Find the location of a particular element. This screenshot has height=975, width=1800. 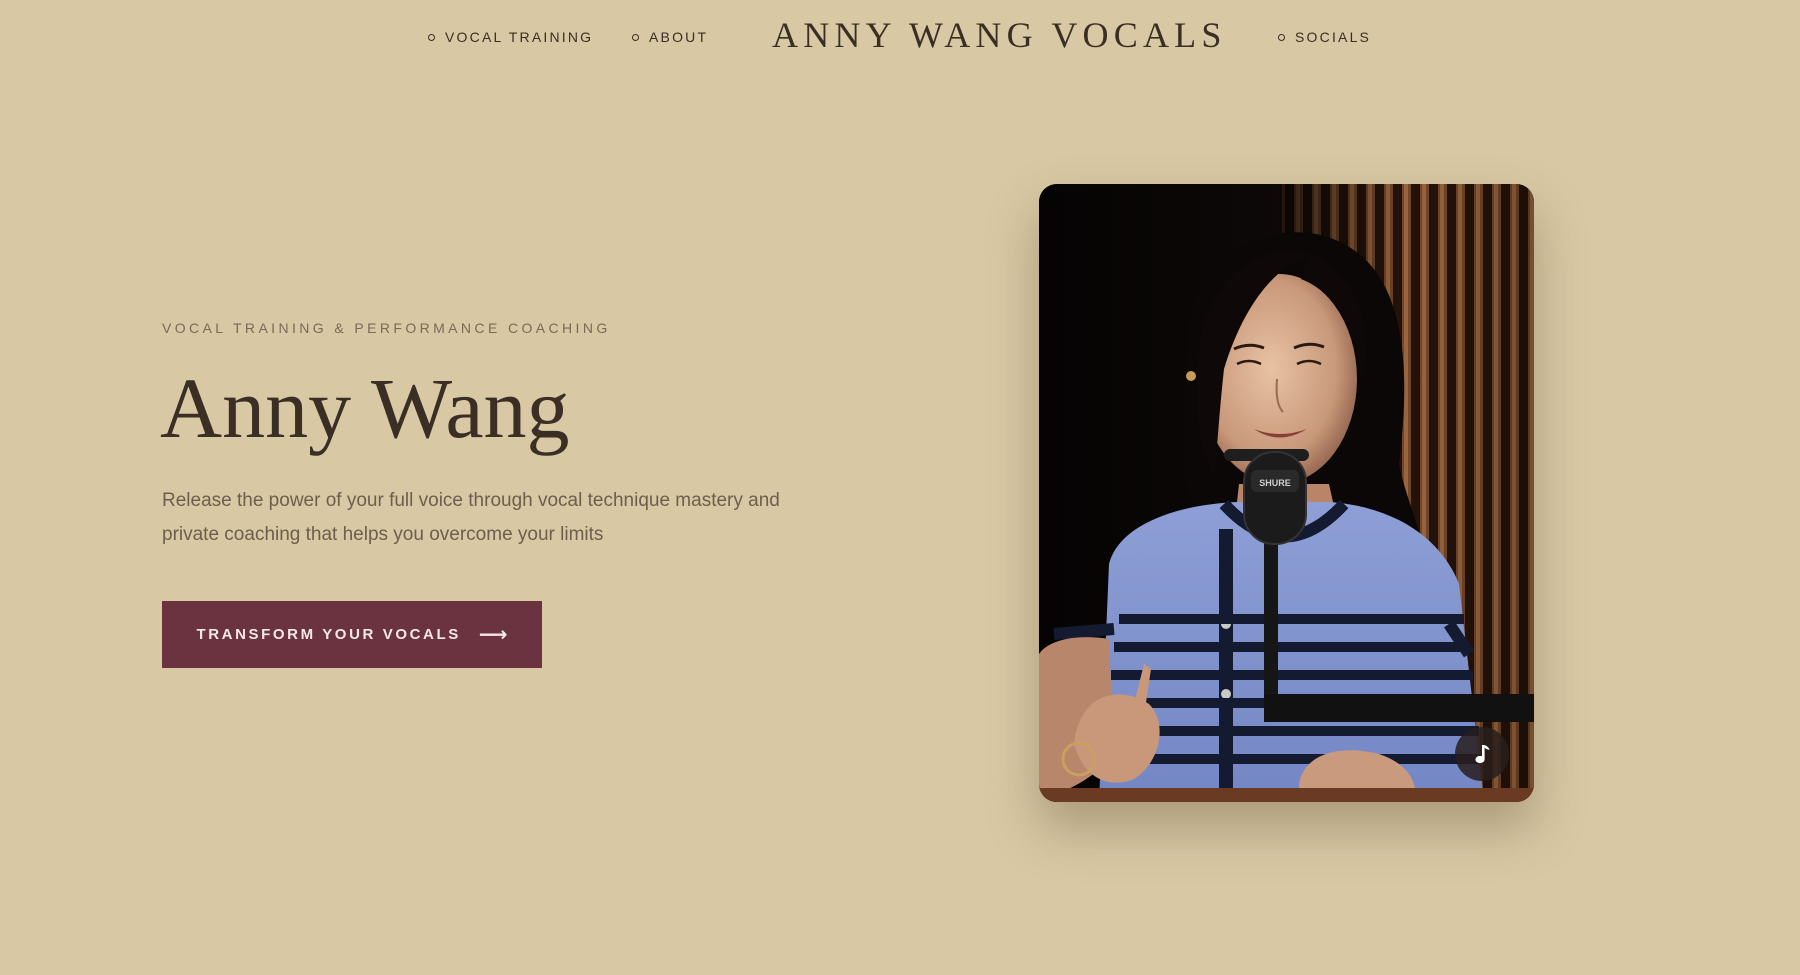

nav-about: ABOUT is located at coordinates (670, 37).